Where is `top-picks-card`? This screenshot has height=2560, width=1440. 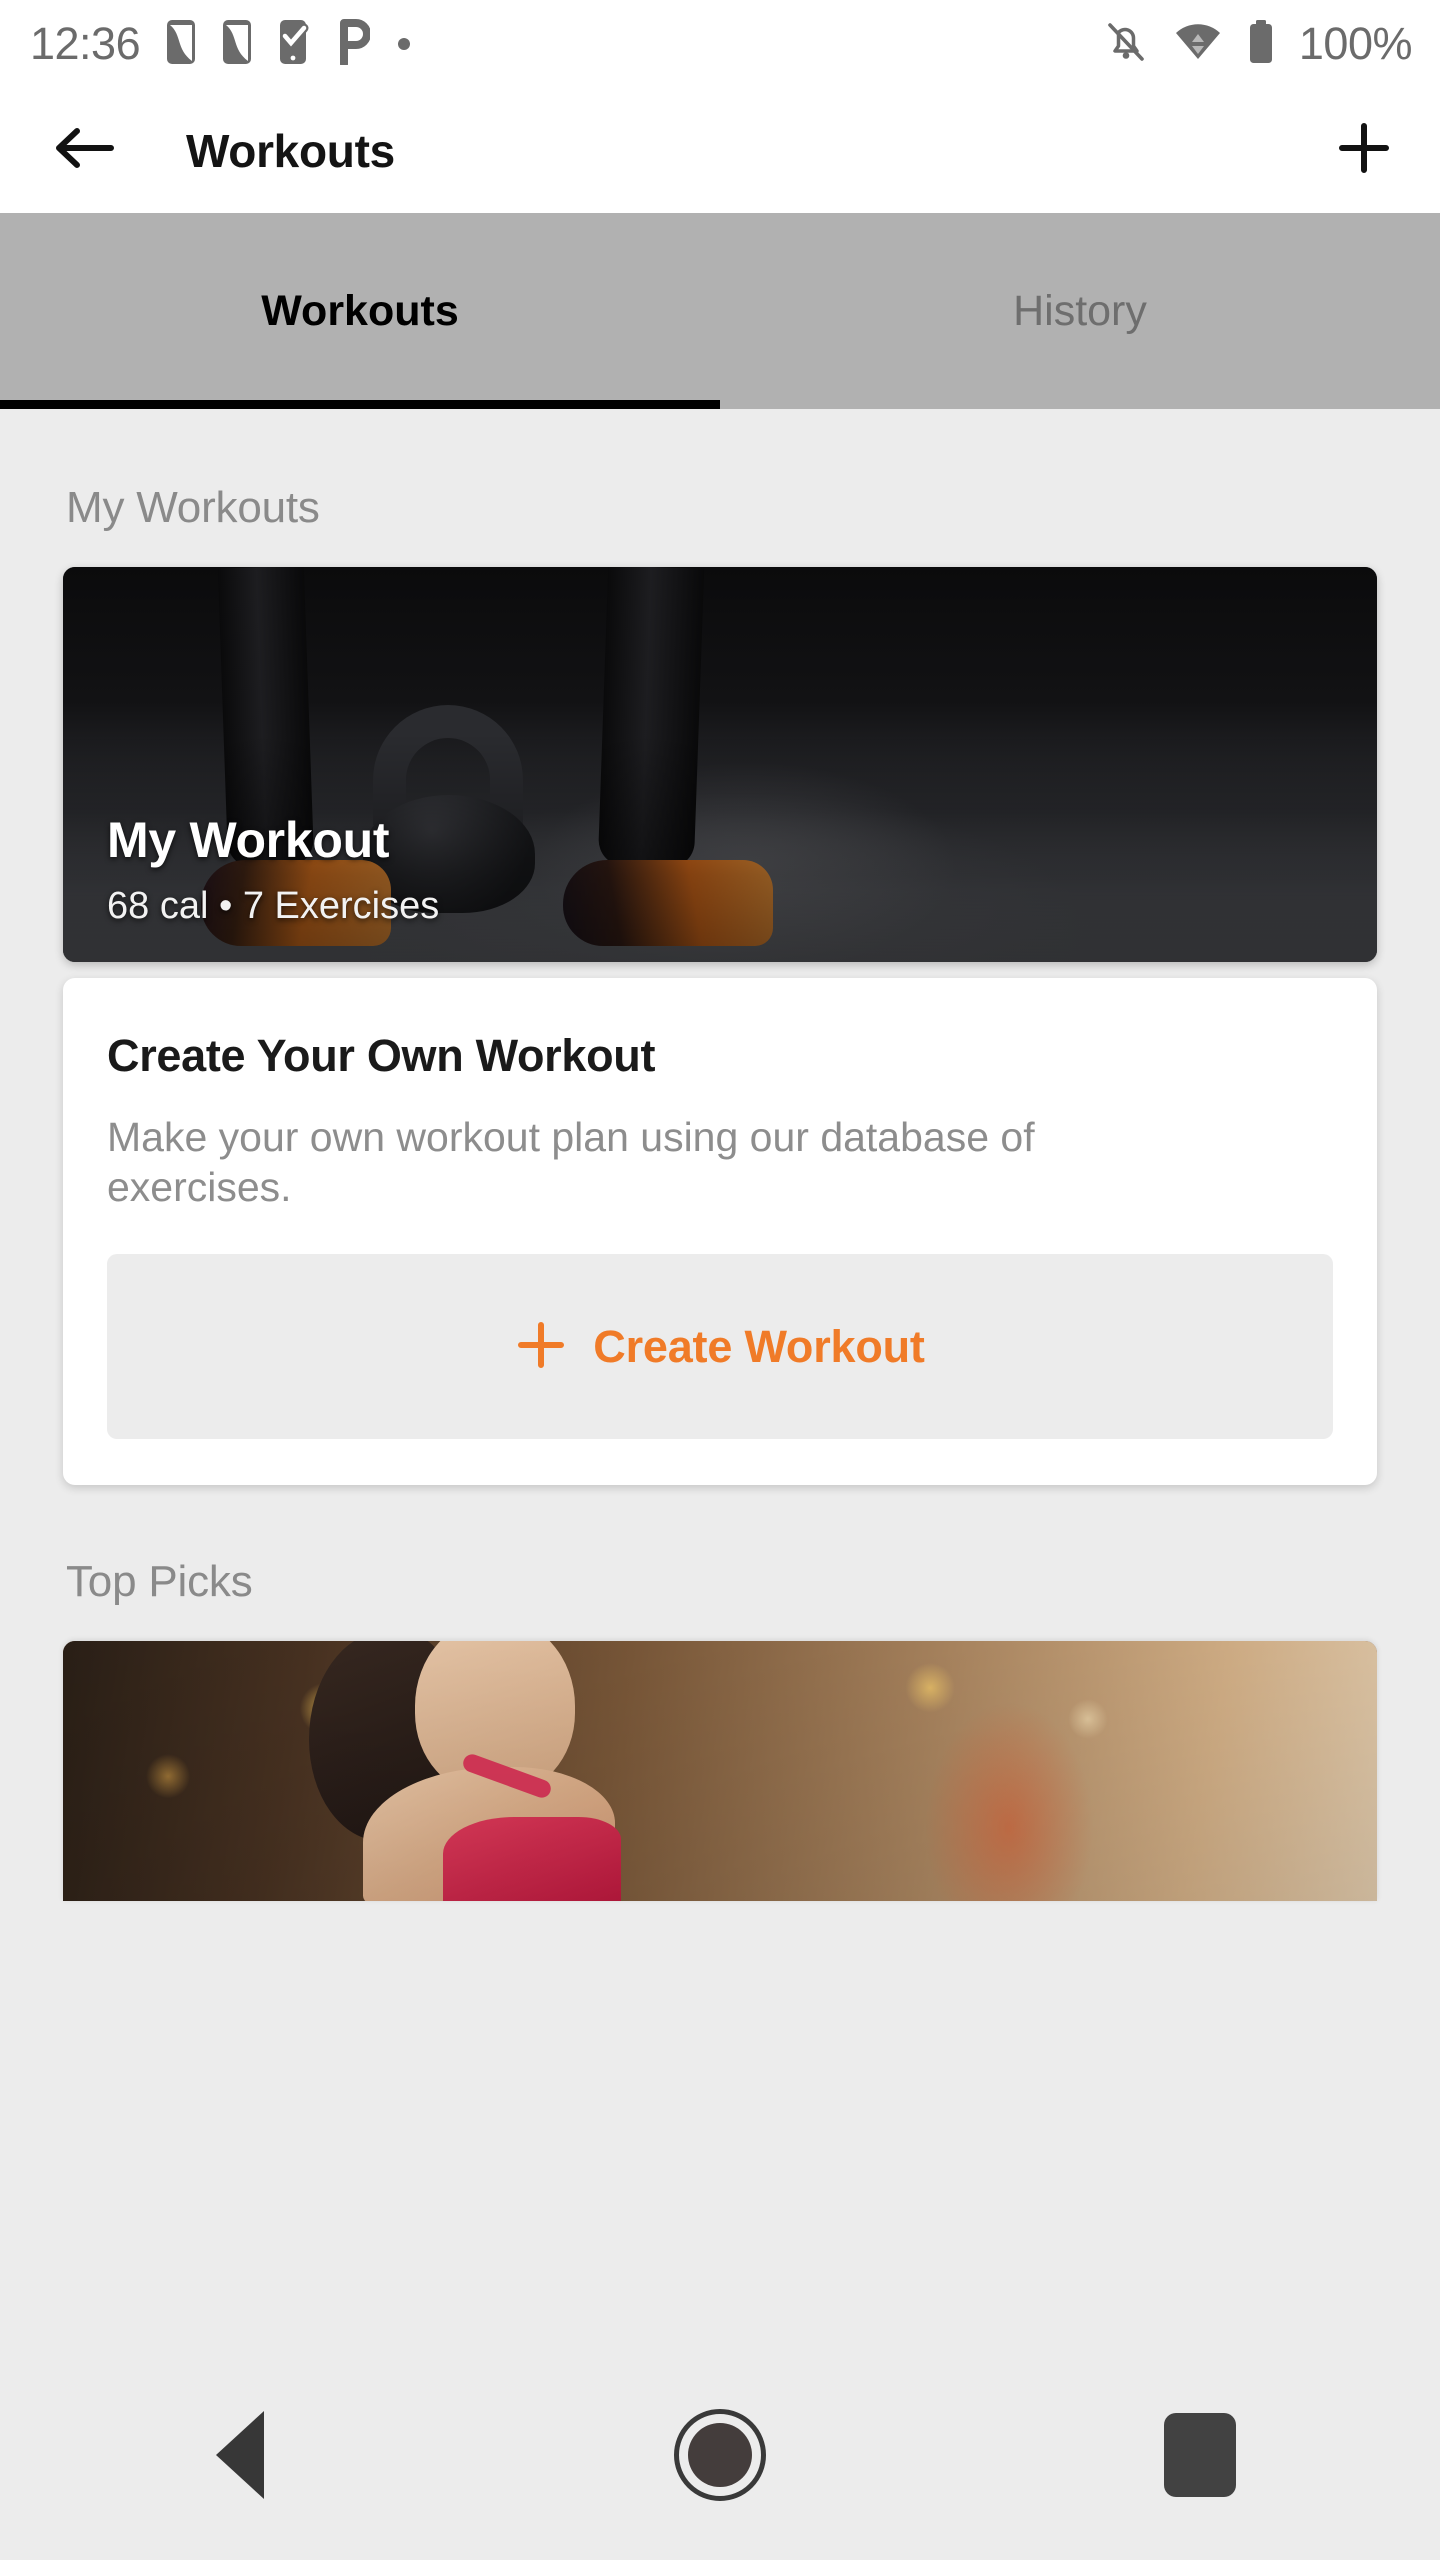
top-picks-card is located at coordinates (720, 1771).